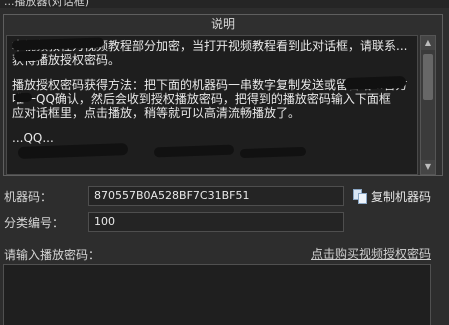  What do you see at coordinates (47, 4) in the screenshot?
I see `window-title: ...播放器(对话框)` at bounding box center [47, 4].